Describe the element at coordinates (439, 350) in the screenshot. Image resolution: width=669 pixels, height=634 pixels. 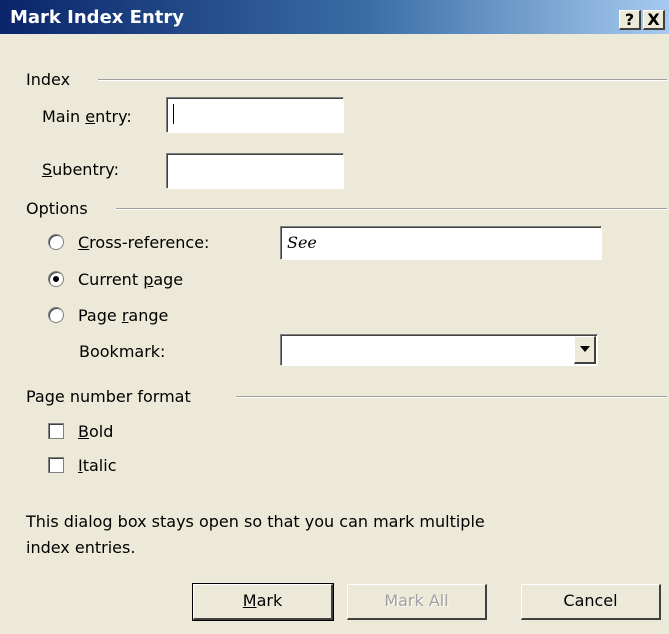
I see `bookmark-dropdown` at that location.